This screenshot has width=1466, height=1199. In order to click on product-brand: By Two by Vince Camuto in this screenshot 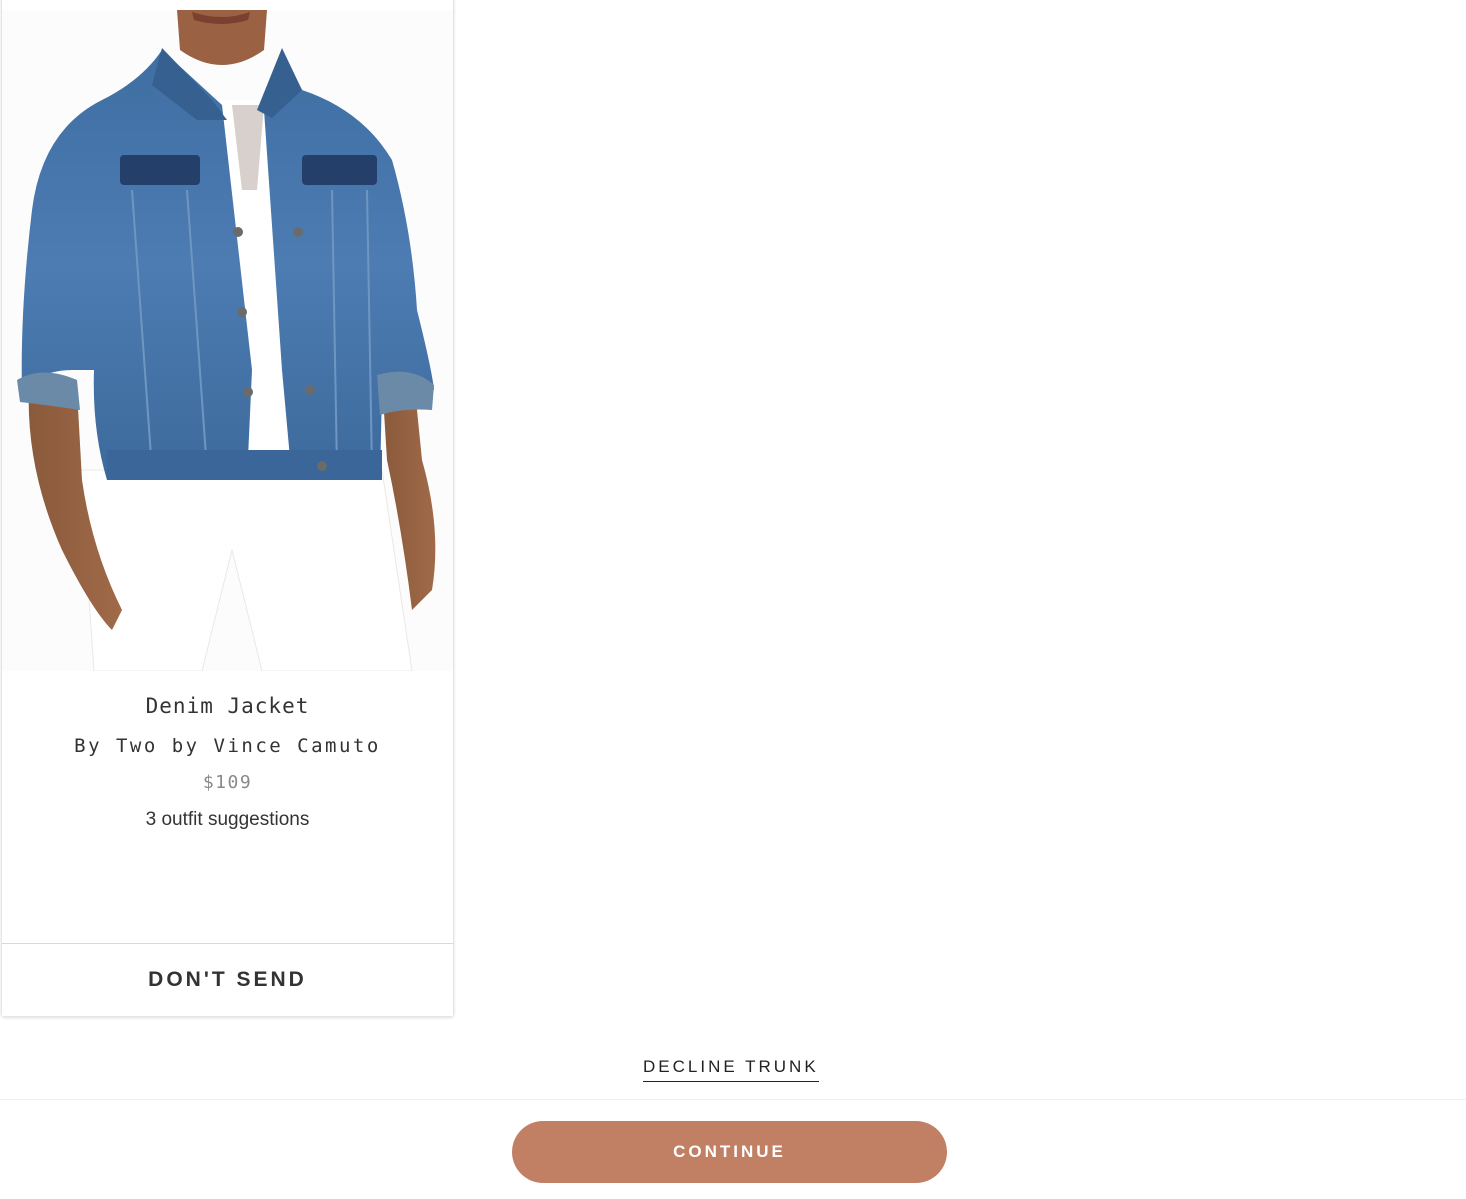, I will do `click(227, 746)`.